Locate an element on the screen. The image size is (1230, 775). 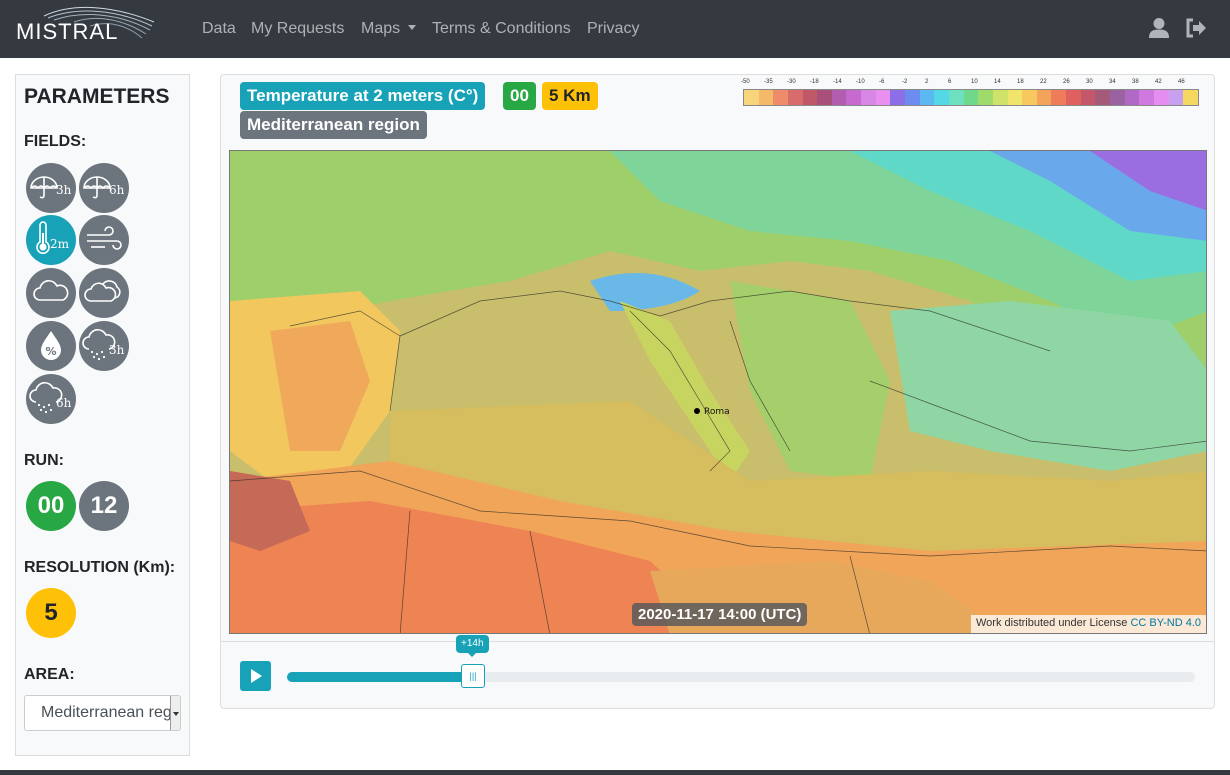
nav-maps-dropdown: Maps is located at coordinates (389, 29).